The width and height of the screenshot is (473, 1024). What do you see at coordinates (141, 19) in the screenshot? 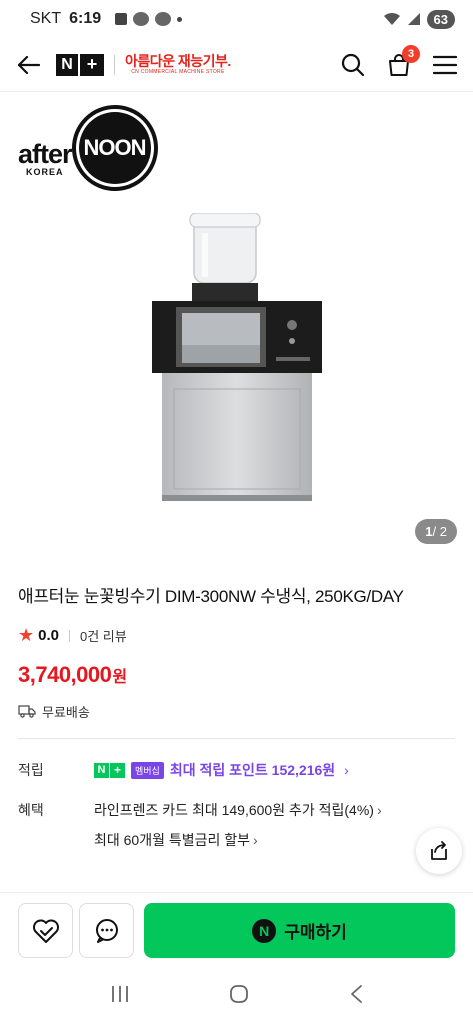
I see `app-notification-icon` at bounding box center [141, 19].